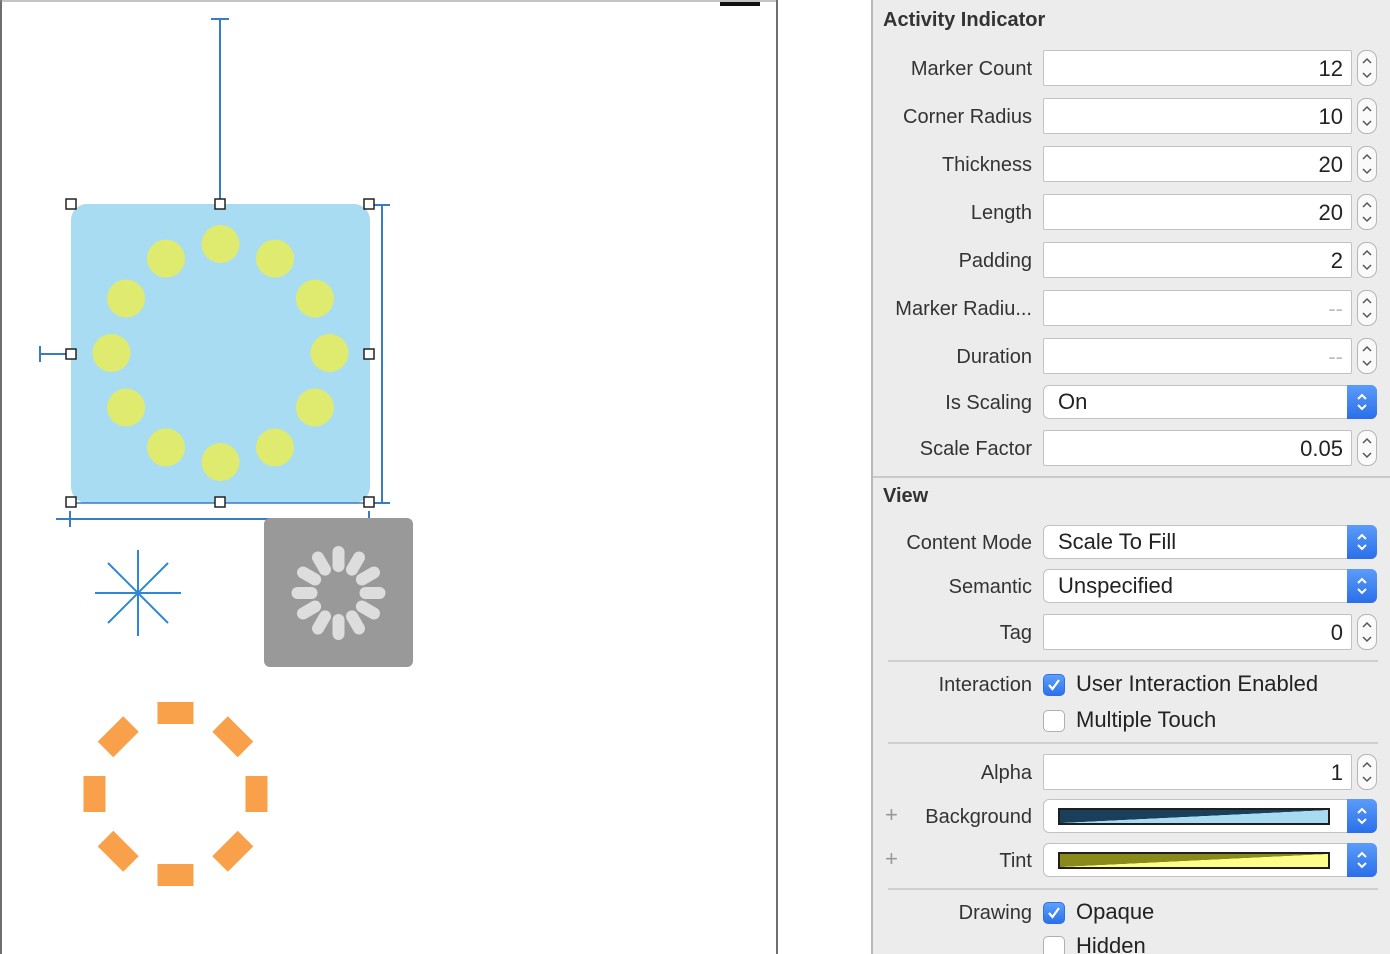 This screenshot has height=954, width=1390. Describe the element at coordinates (967, 117) in the screenshot. I see `corner-radius-label: Corner Radius` at that location.